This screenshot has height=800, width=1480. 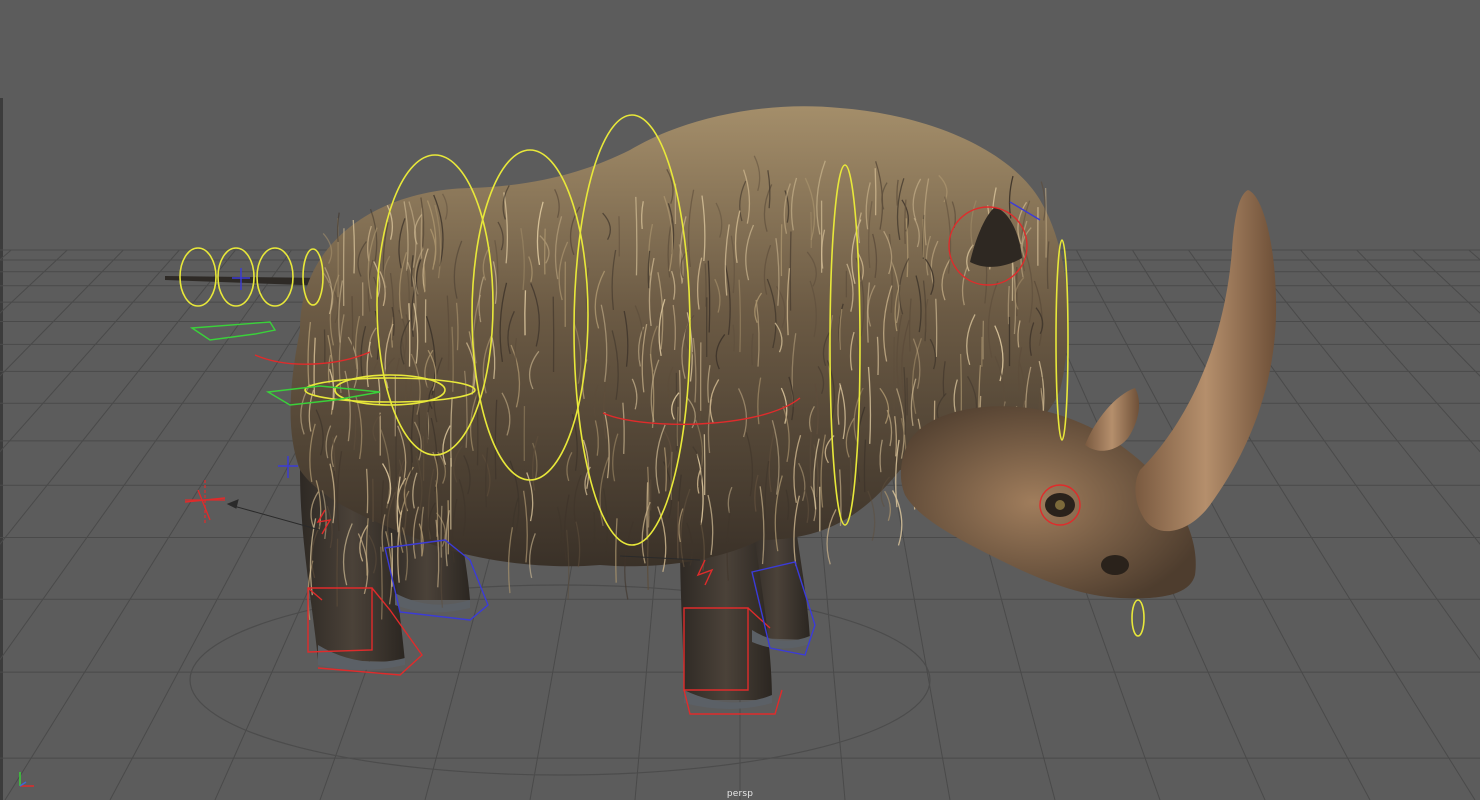 What do you see at coordinates (560, 680) in the screenshot?
I see `ground-circle` at bounding box center [560, 680].